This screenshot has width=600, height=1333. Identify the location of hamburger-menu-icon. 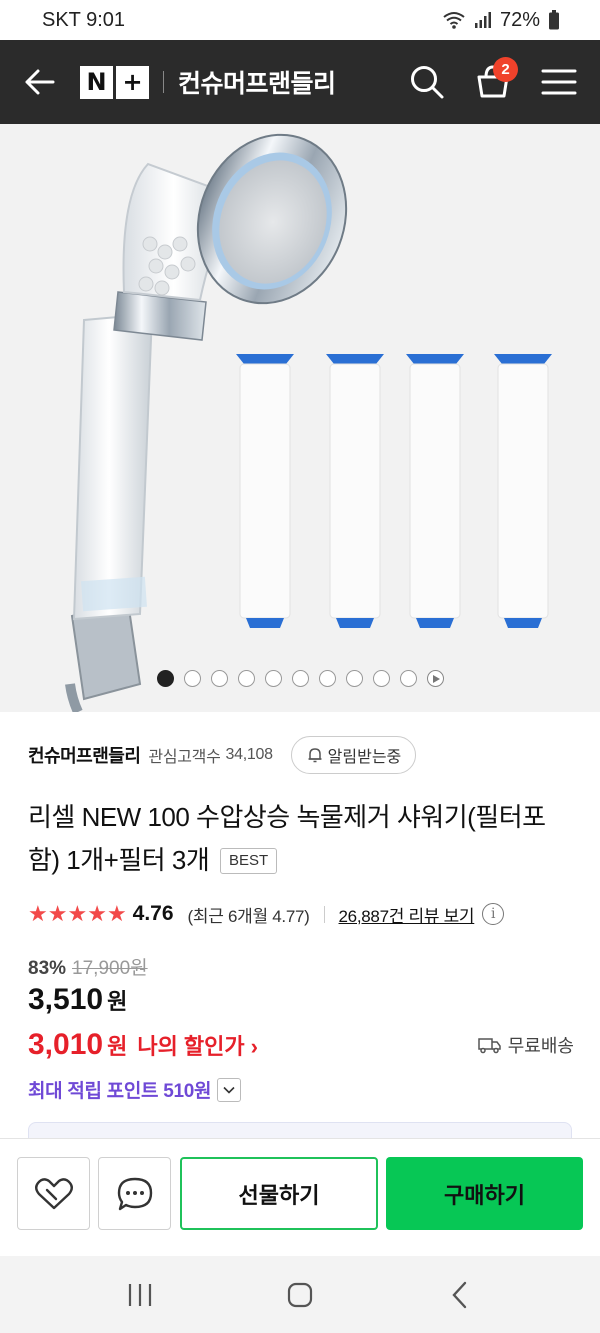
(559, 82).